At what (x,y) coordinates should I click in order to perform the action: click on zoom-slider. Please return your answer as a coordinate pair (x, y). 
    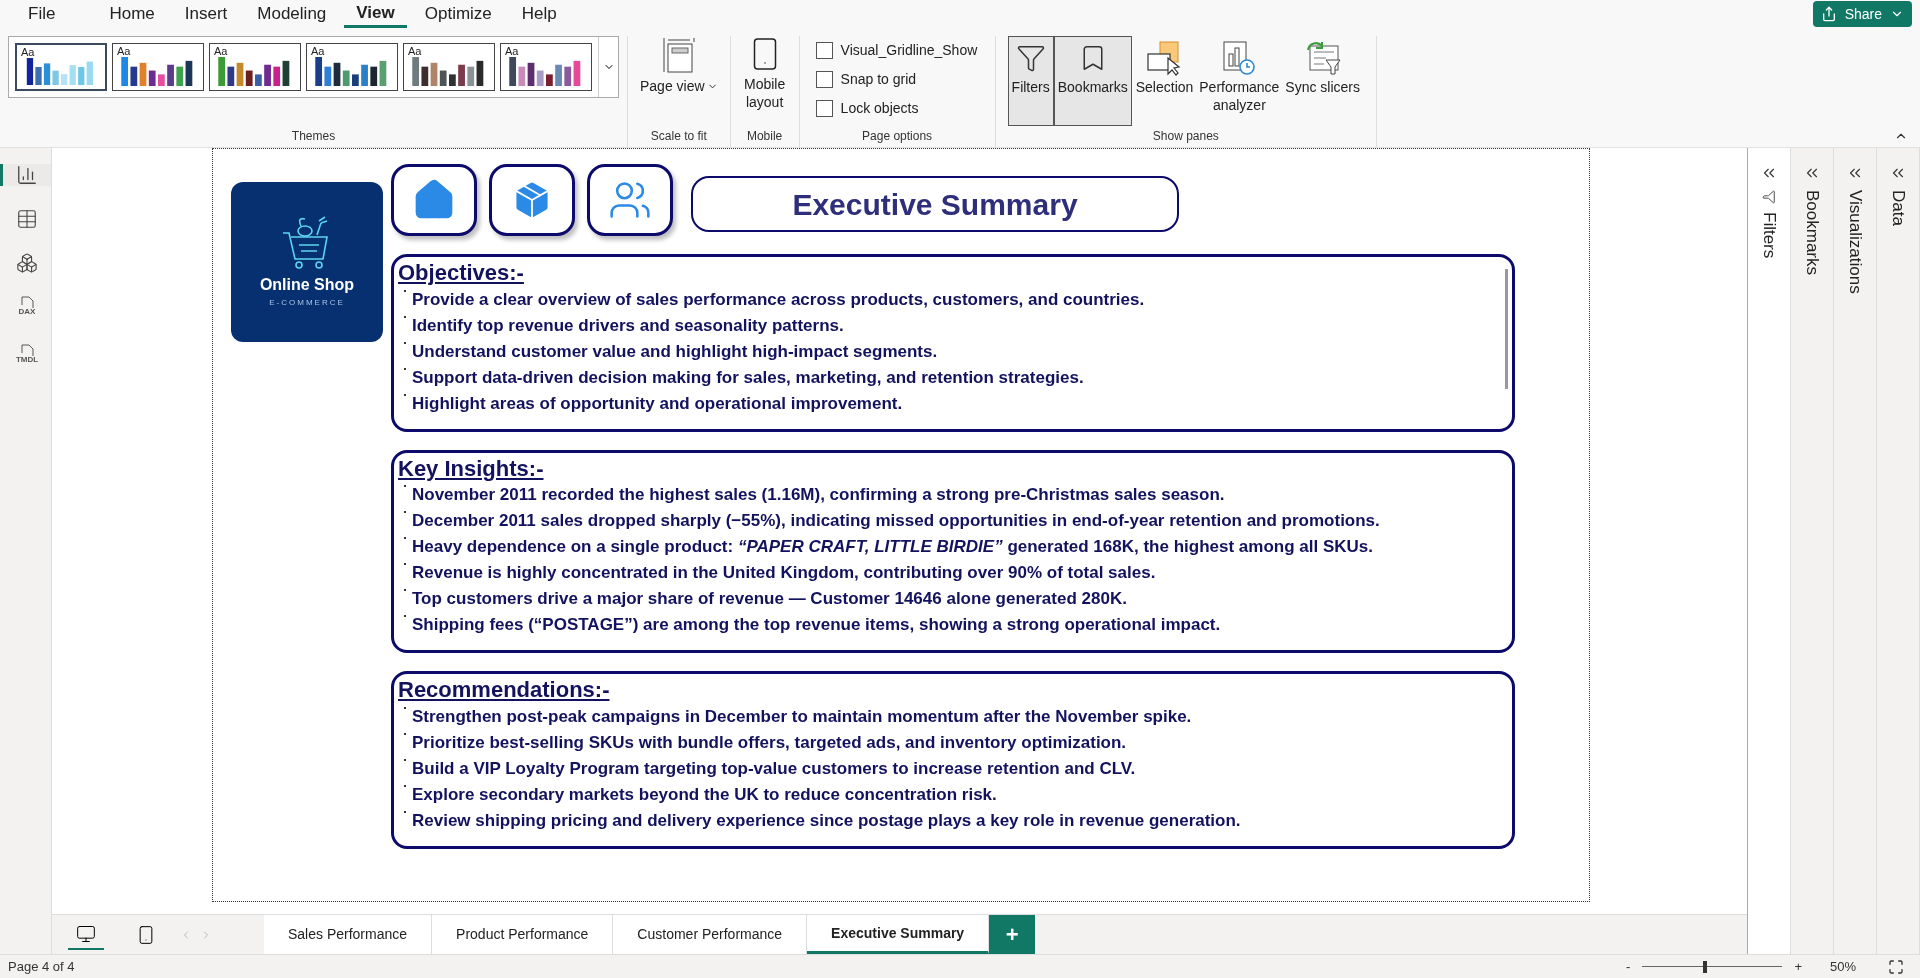
    Looking at the image, I should click on (1712, 966).